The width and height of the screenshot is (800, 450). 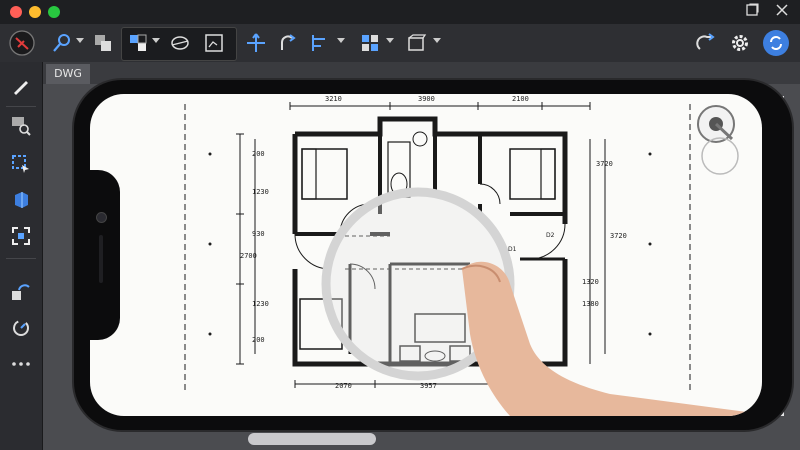 What do you see at coordinates (260, 304) in the screenshot?
I see `dimension-left-5: 1230` at bounding box center [260, 304].